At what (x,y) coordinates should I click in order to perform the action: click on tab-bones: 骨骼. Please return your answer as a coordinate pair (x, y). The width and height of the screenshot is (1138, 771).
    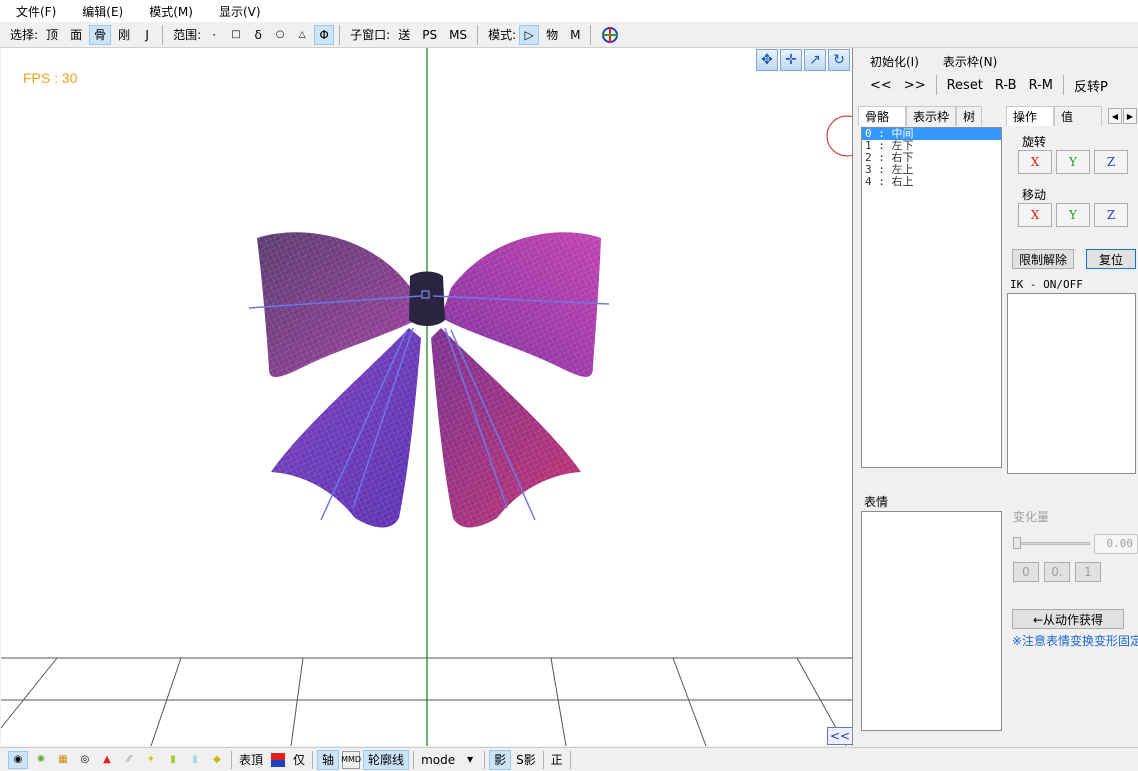
    Looking at the image, I should click on (882, 116).